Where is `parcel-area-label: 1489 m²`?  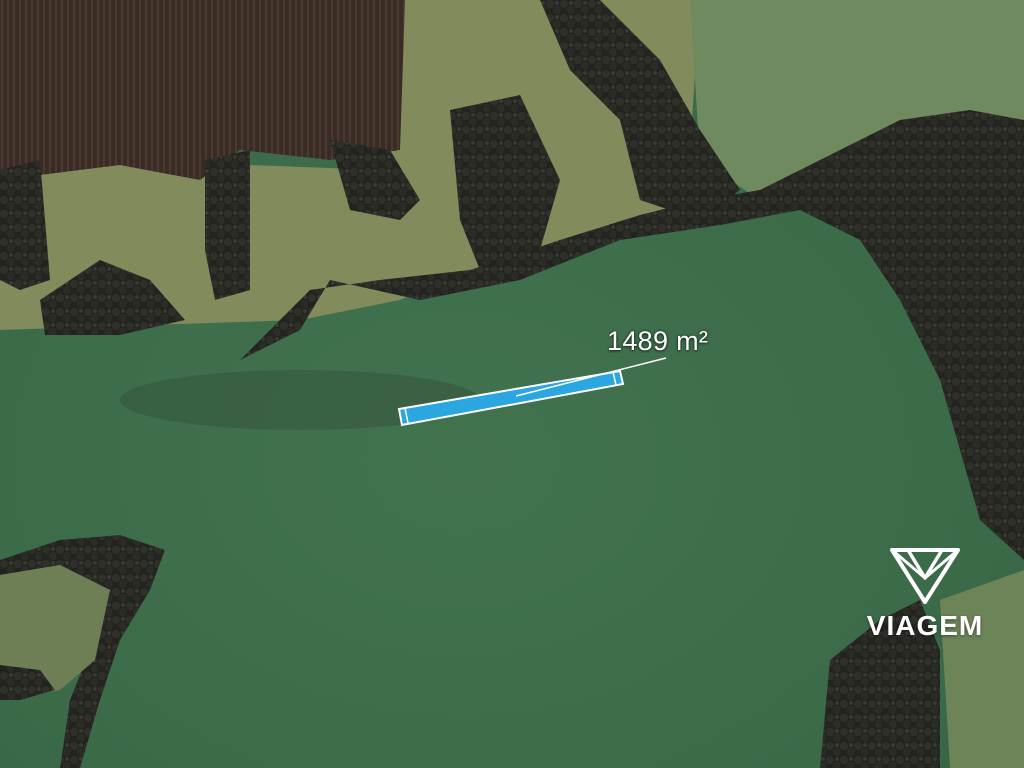
parcel-area-label: 1489 m² is located at coordinates (658, 341).